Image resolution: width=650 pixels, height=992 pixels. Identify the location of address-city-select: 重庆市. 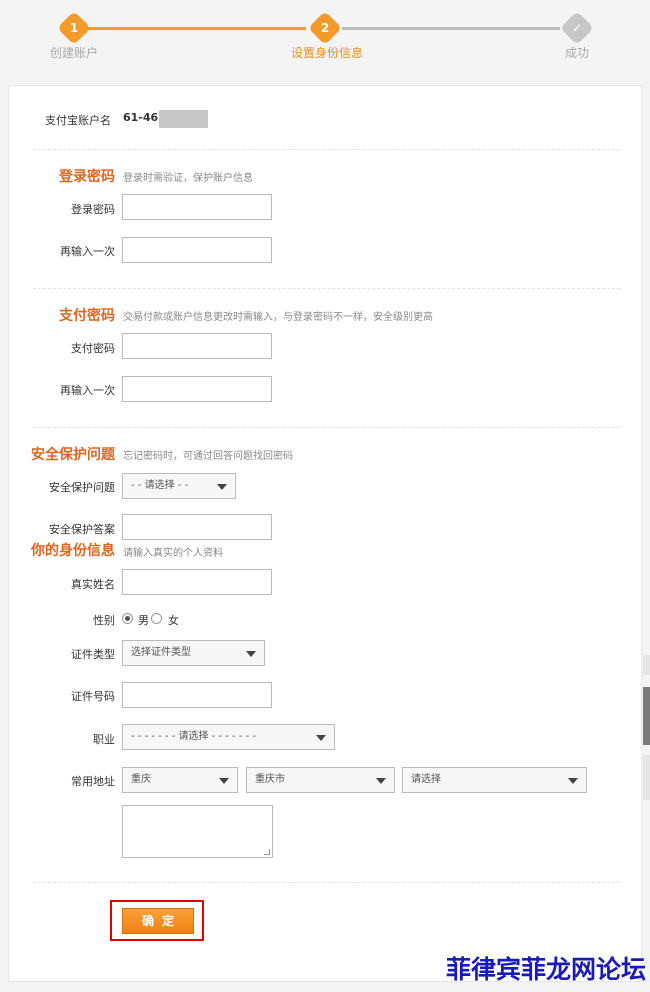
(320, 780).